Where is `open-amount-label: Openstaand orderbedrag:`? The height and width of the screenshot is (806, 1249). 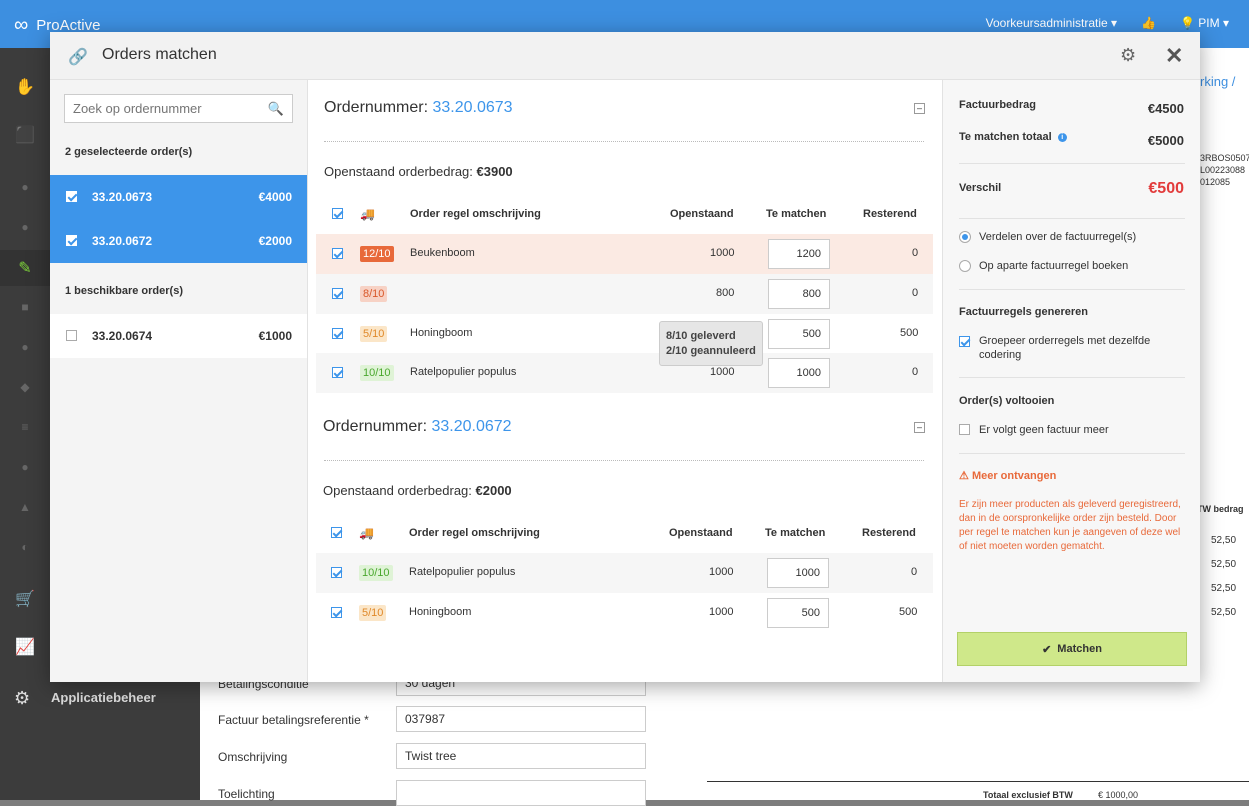
open-amount-label: Openstaand orderbedrag: is located at coordinates (397, 490).